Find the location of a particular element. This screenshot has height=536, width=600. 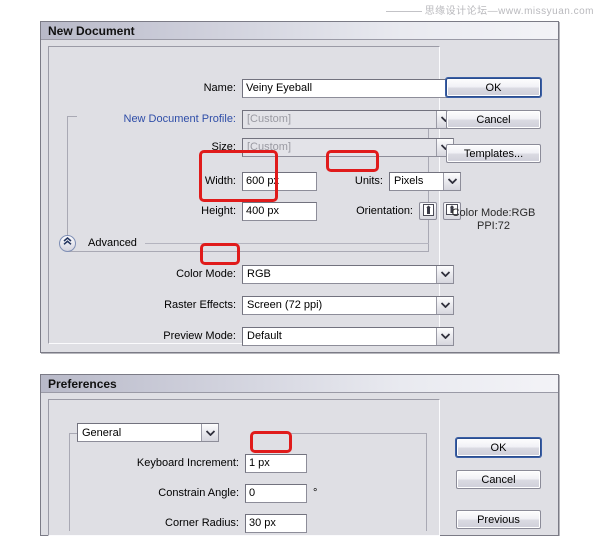

portrait-orientation-button is located at coordinates (428, 211).